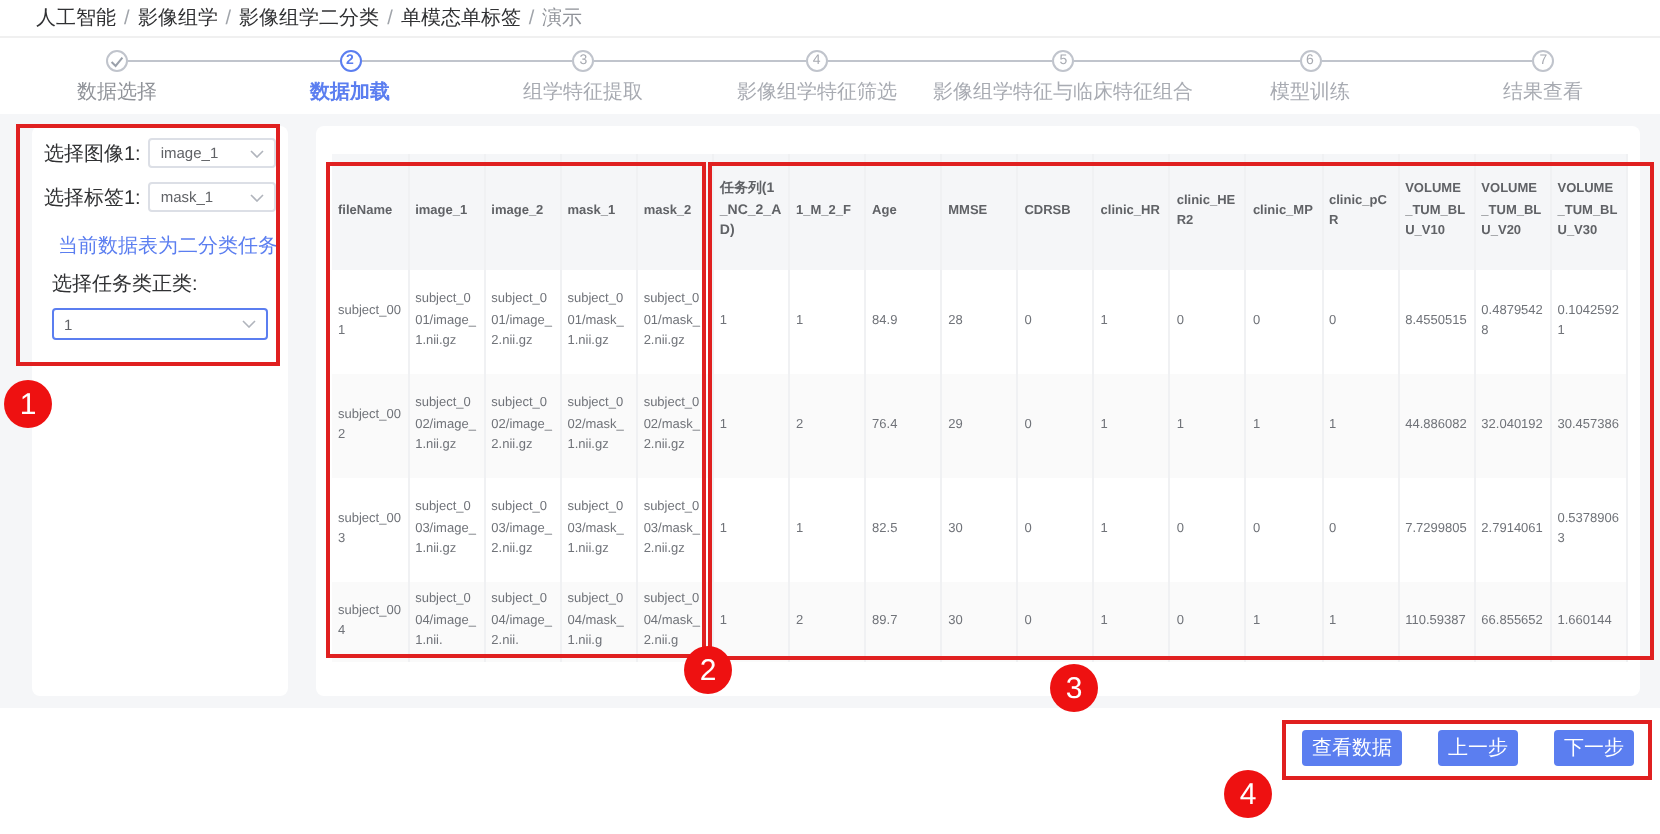  What do you see at coordinates (816, 92) in the screenshot?
I see `step-label: 影像组学特征筛选` at bounding box center [816, 92].